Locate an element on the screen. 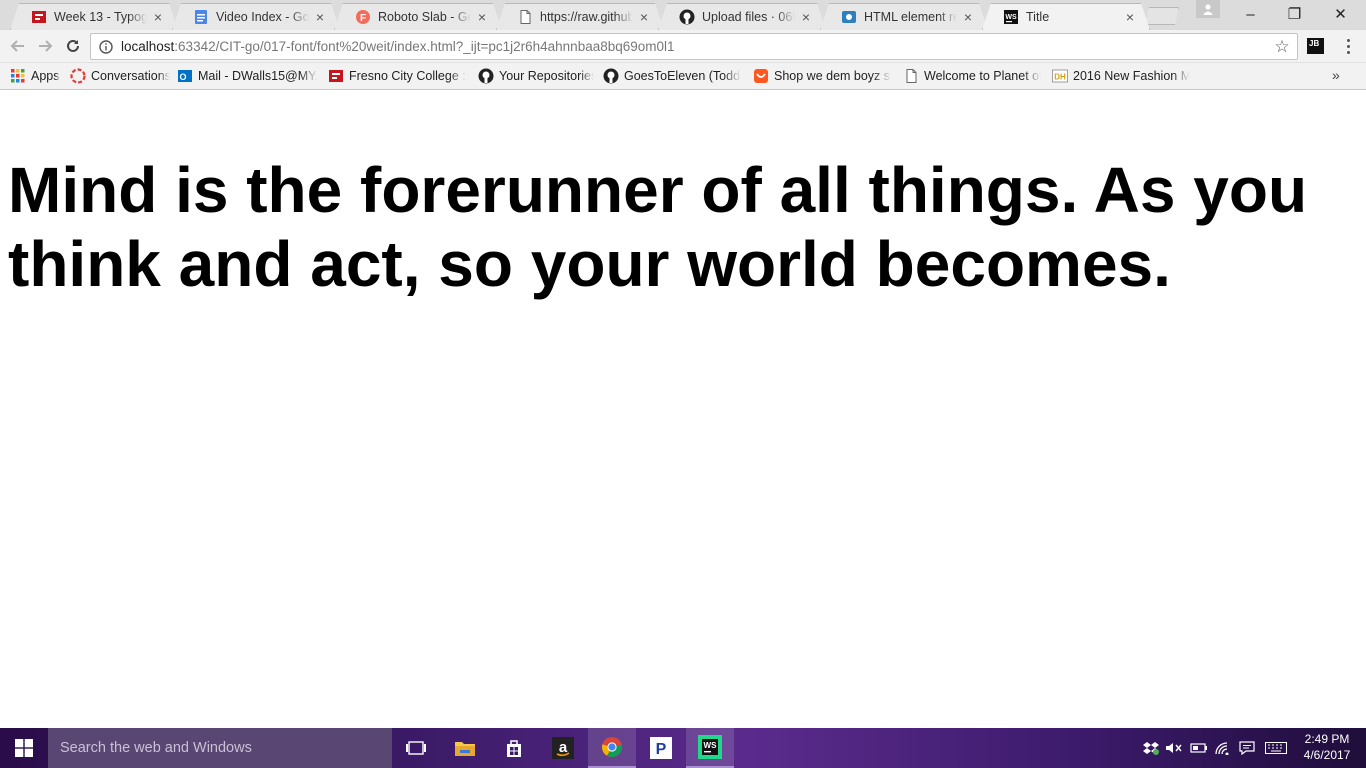 The image size is (1366, 768). reload-icon is located at coordinates (73, 45).